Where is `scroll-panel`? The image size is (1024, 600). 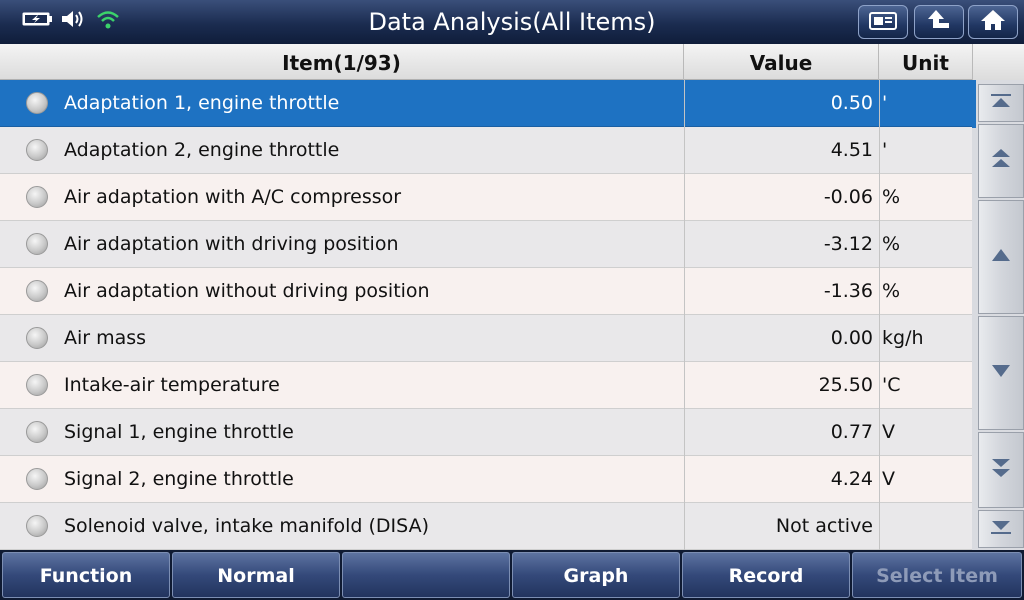
scroll-panel is located at coordinates (998, 315).